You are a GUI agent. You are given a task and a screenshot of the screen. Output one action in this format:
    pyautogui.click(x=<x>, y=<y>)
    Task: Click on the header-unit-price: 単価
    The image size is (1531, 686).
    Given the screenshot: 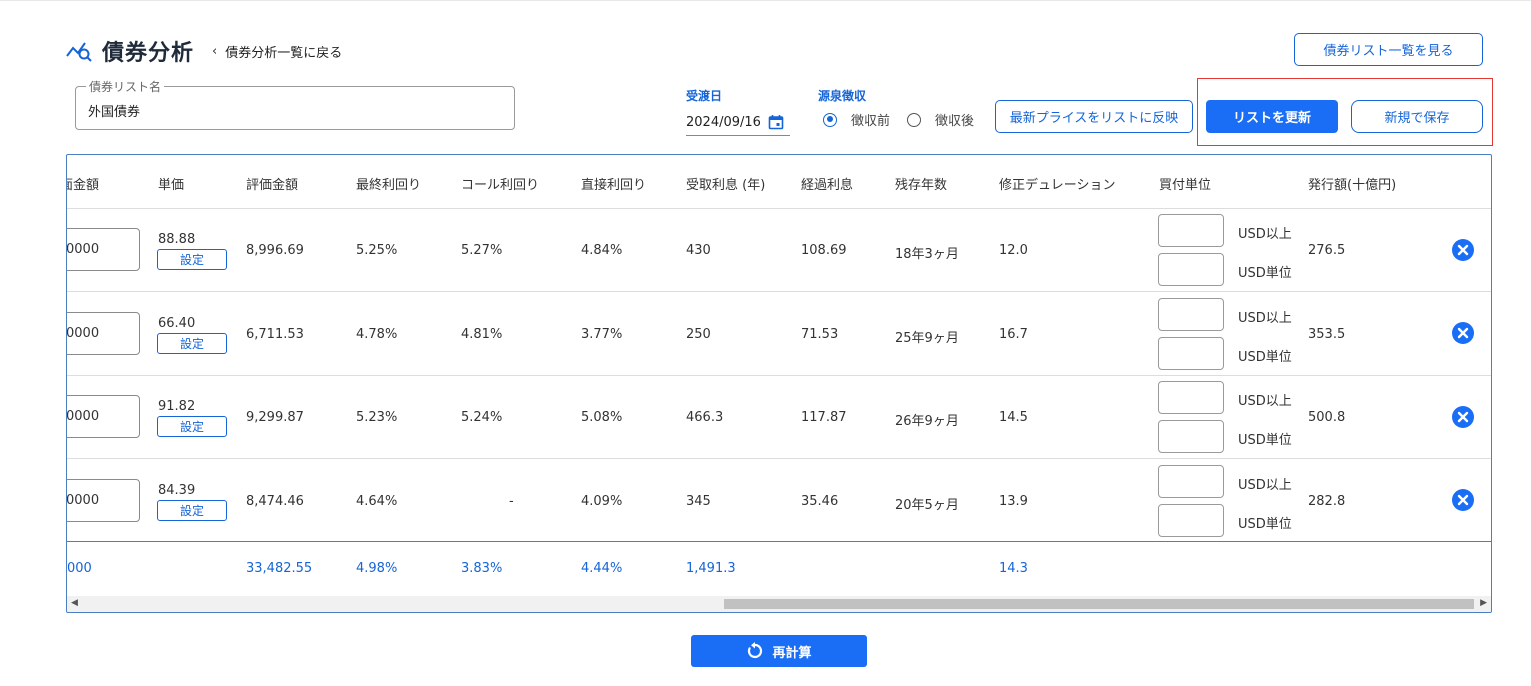 What is the action you would take?
    pyautogui.click(x=171, y=185)
    